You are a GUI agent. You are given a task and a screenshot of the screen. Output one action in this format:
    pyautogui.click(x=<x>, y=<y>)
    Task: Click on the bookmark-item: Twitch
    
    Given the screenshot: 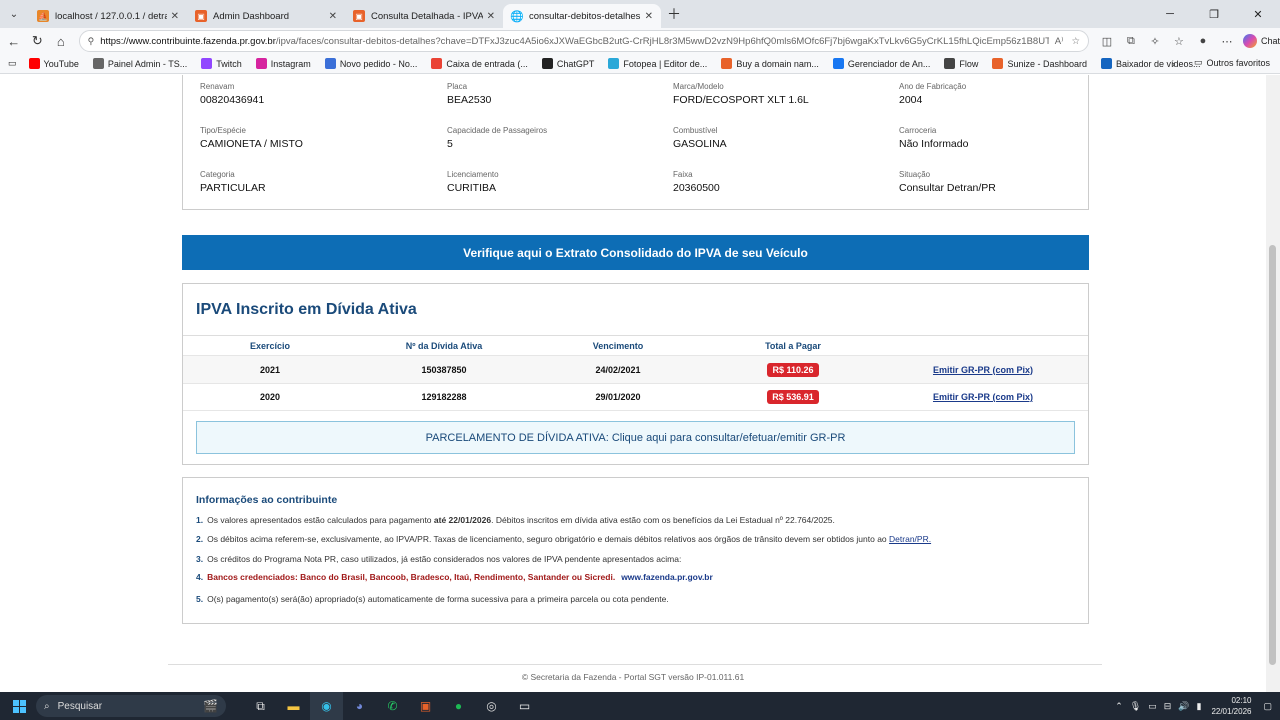 What is the action you would take?
    pyautogui.click(x=221, y=63)
    